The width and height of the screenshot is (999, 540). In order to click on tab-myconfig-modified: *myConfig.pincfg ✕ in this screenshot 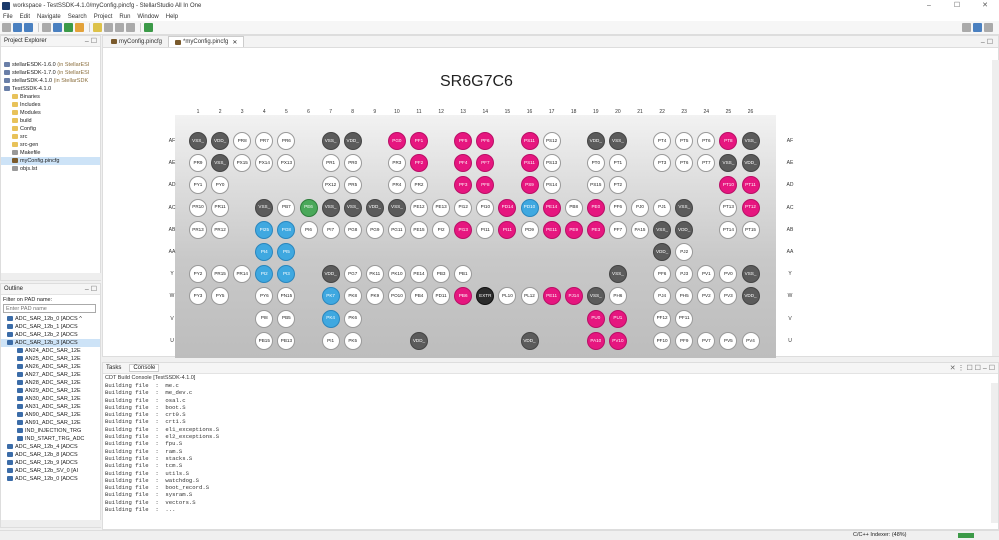, I will do `click(206, 41)`.